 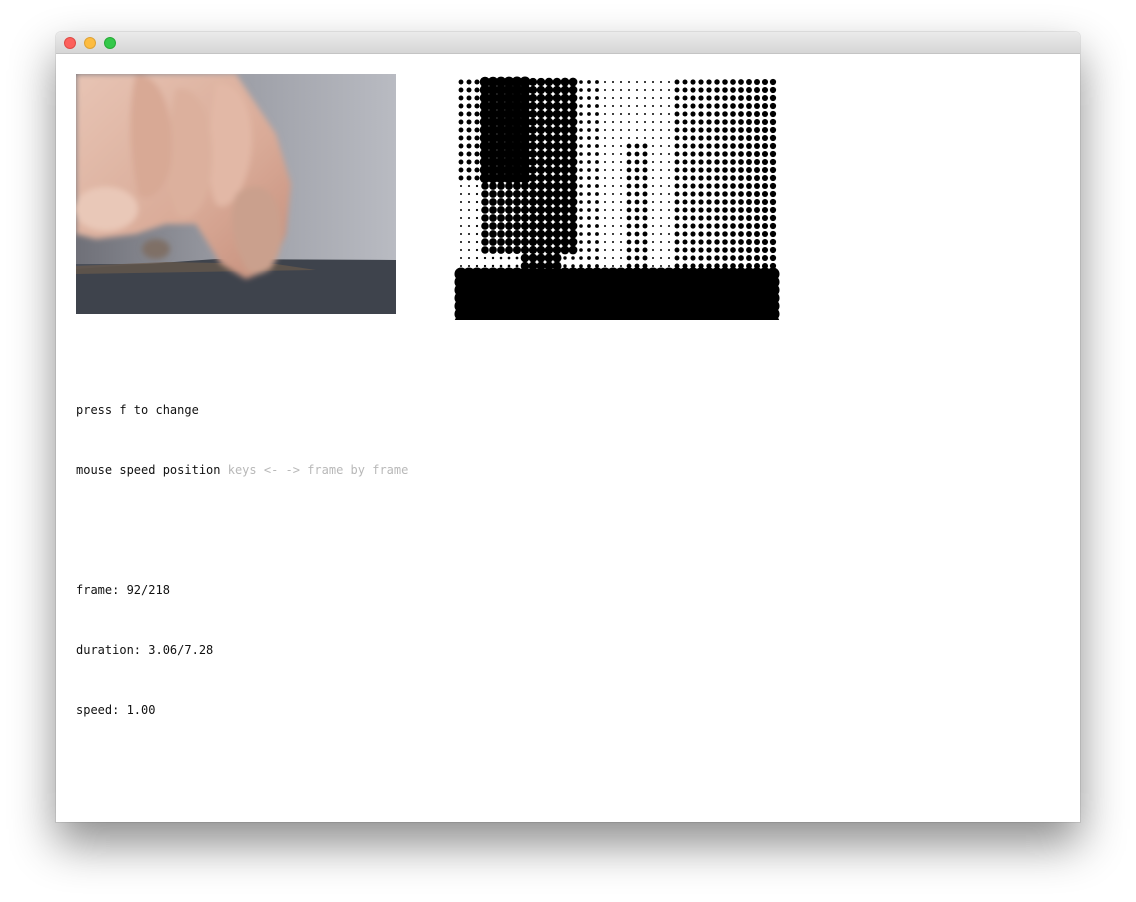 What do you see at coordinates (137, 410) in the screenshot?
I see `instruction-change: press f to change` at bounding box center [137, 410].